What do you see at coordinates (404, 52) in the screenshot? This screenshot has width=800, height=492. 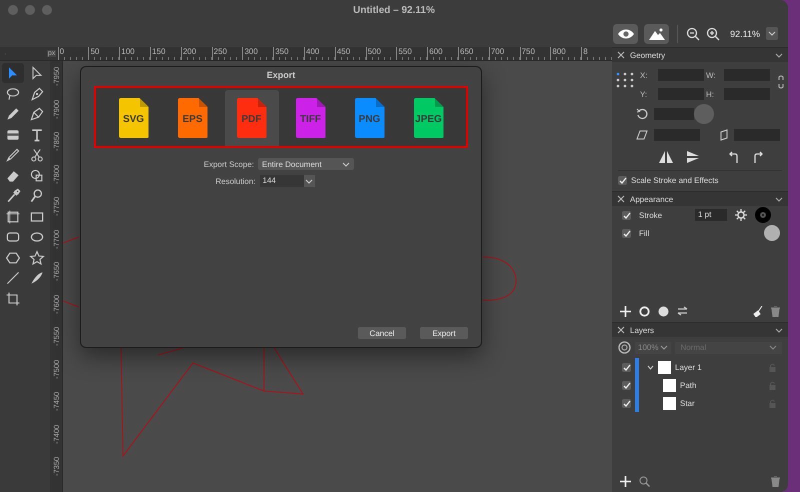 I see `ruler-label: 550` at bounding box center [404, 52].